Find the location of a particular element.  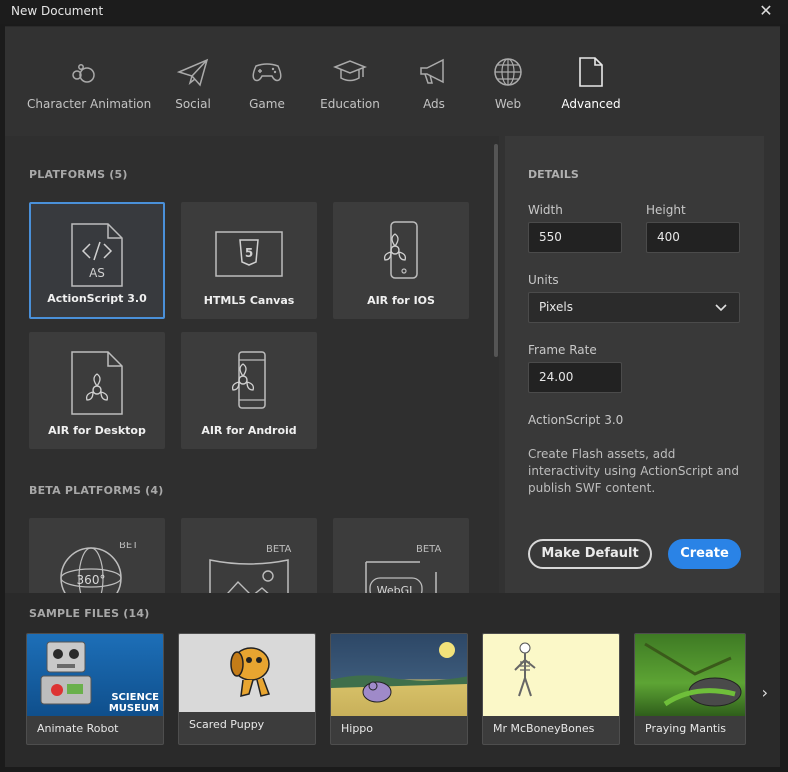

platform-label: AIR for Desktop is located at coordinates (97, 430).